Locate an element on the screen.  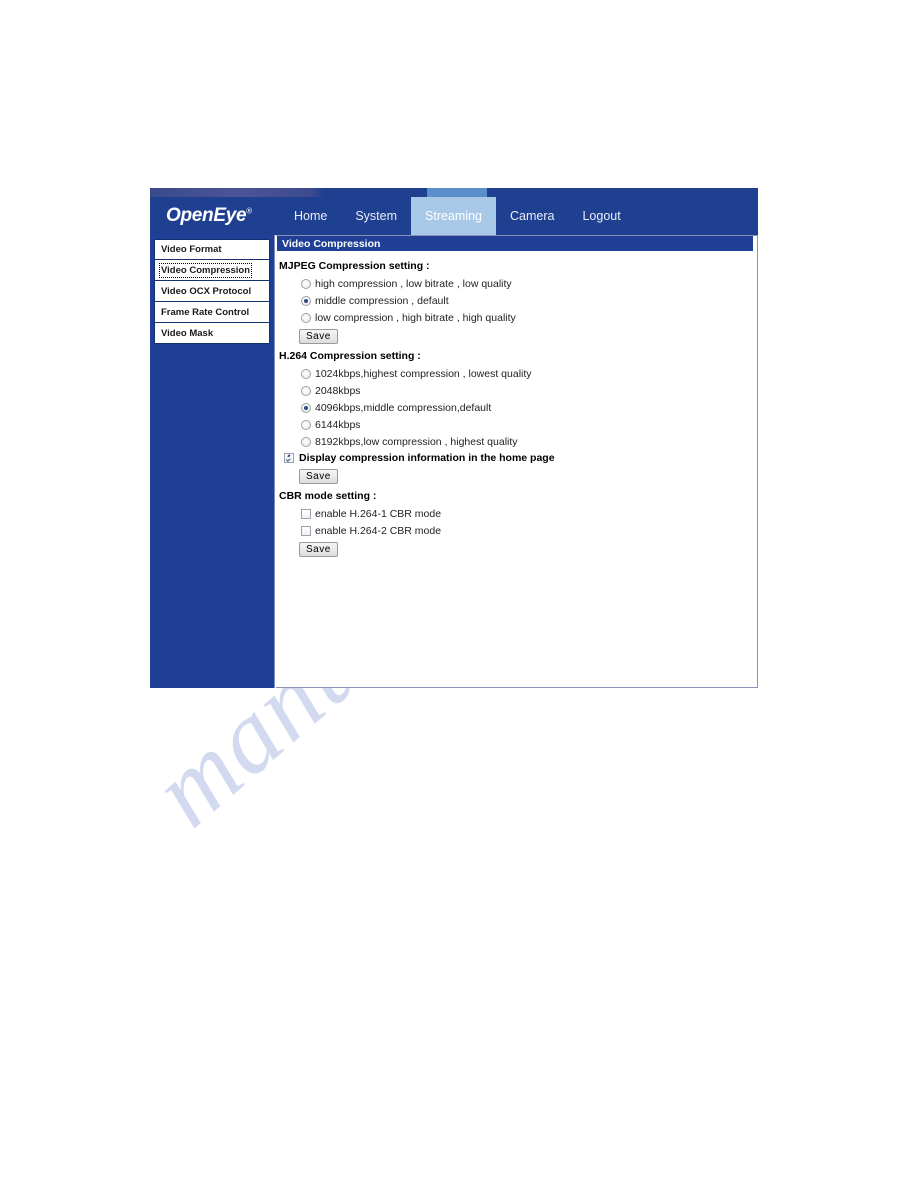
sidebar-item-video-mask: Video Mask is located at coordinates (212, 333).